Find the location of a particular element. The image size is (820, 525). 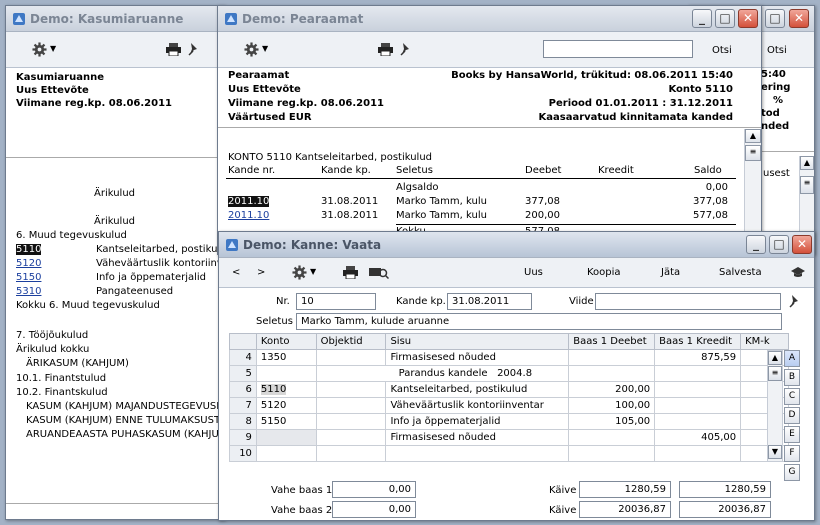

leave-button: Jäta is located at coordinates (670, 272).